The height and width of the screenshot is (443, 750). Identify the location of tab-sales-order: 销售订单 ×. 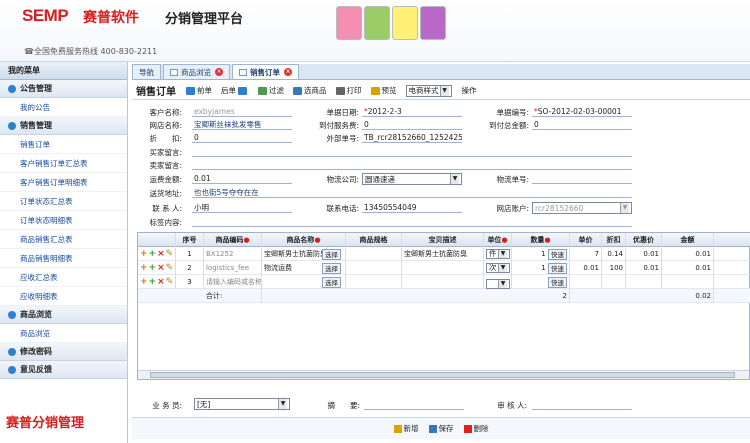
(265, 71).